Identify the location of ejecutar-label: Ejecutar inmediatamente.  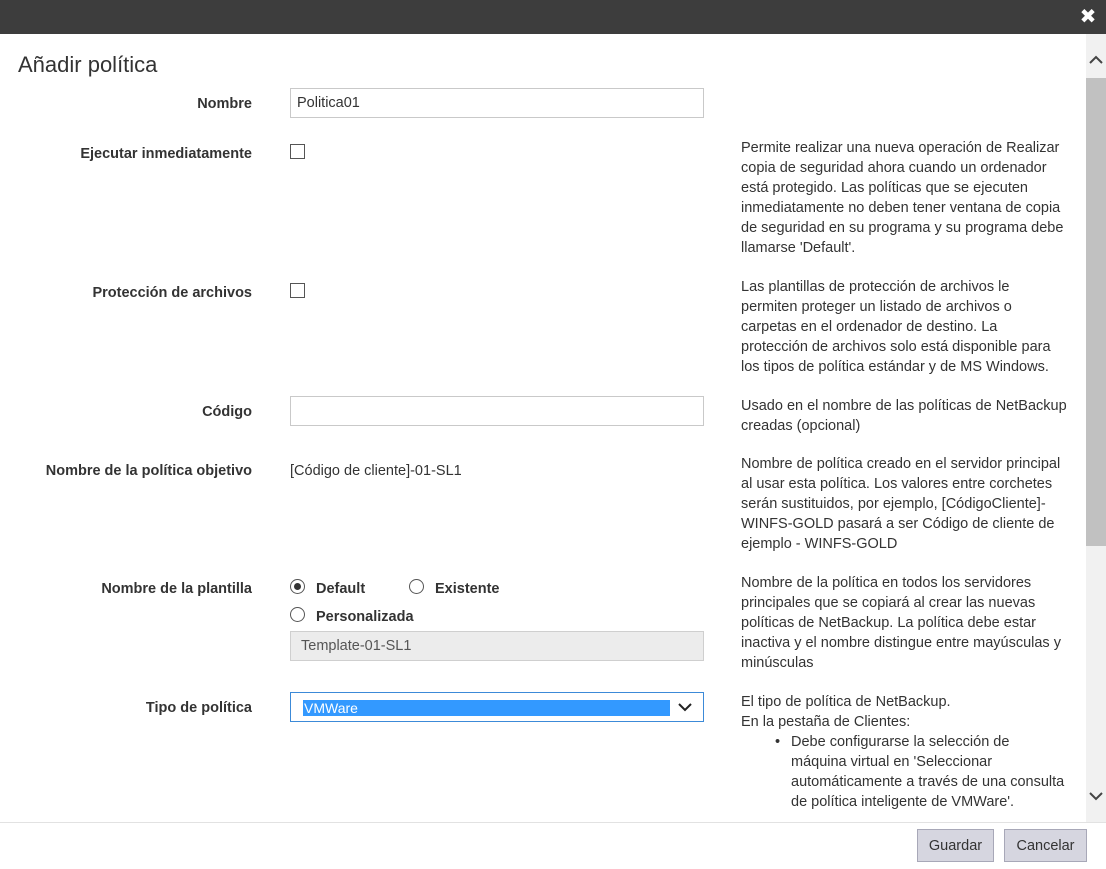
(166, 154).